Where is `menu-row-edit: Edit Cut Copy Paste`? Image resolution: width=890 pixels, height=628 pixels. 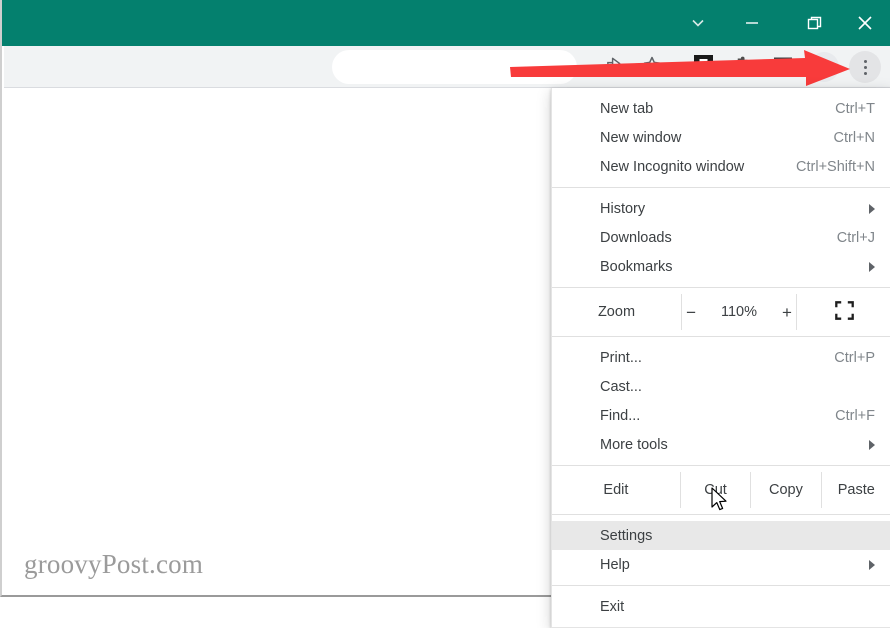 menu-row-edit: Edit Cut Copy Paste is located at coordinates (721, 490).